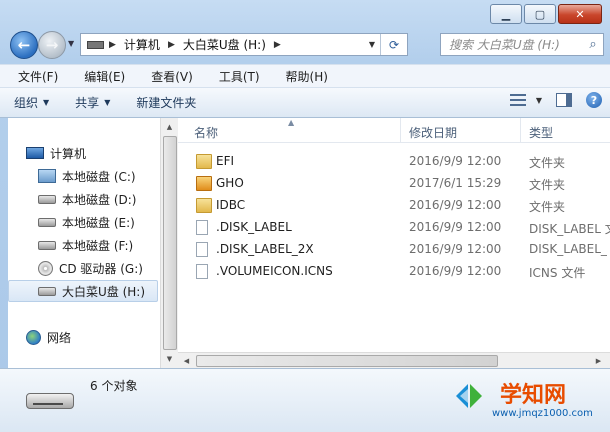 Image resolution: width=610 pixels, height=432 pixels. I want to click on menu-help: 帮助(H), so click(302, 76).